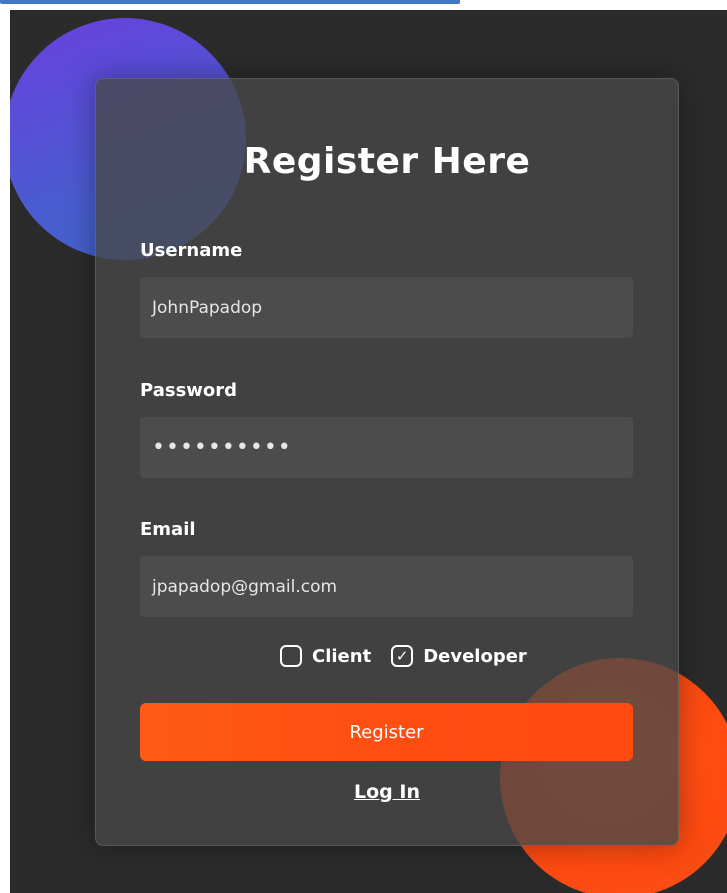 The width and height of the screenshot is (727, 893). I want to click on username-field: JohnPapadop, so click(386, 307).